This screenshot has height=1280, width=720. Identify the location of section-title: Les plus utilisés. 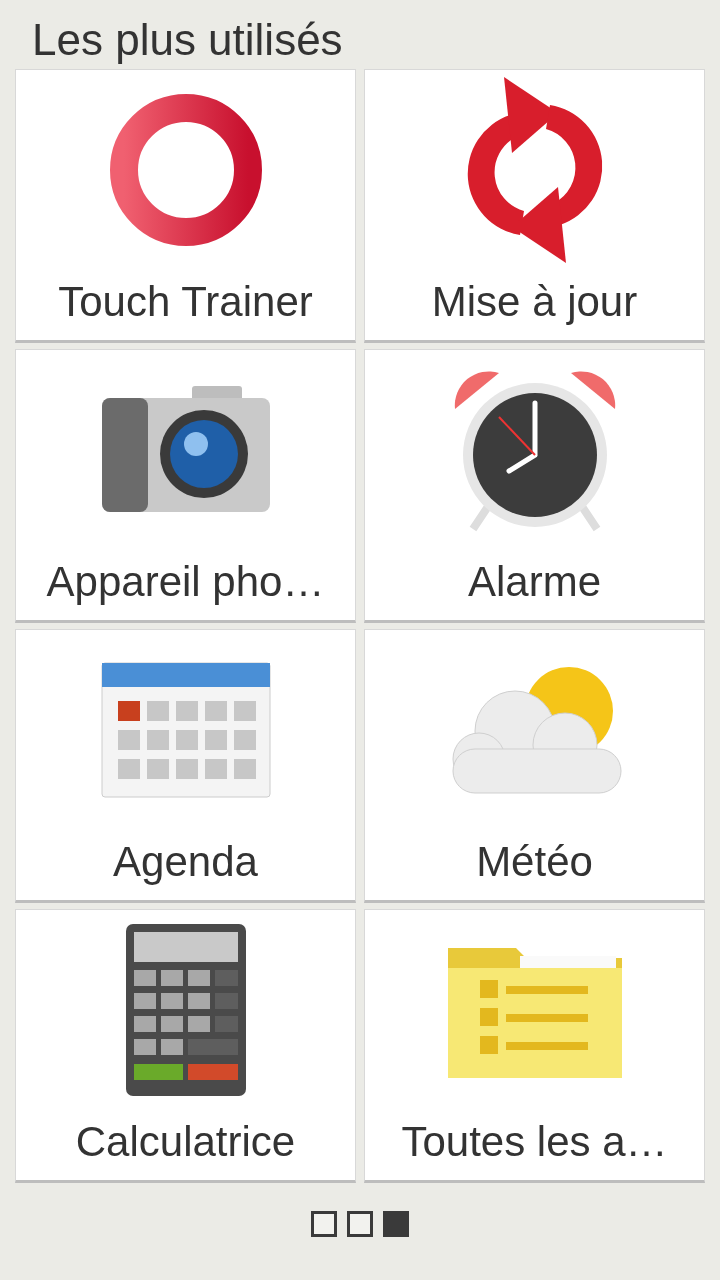
(187, 40).